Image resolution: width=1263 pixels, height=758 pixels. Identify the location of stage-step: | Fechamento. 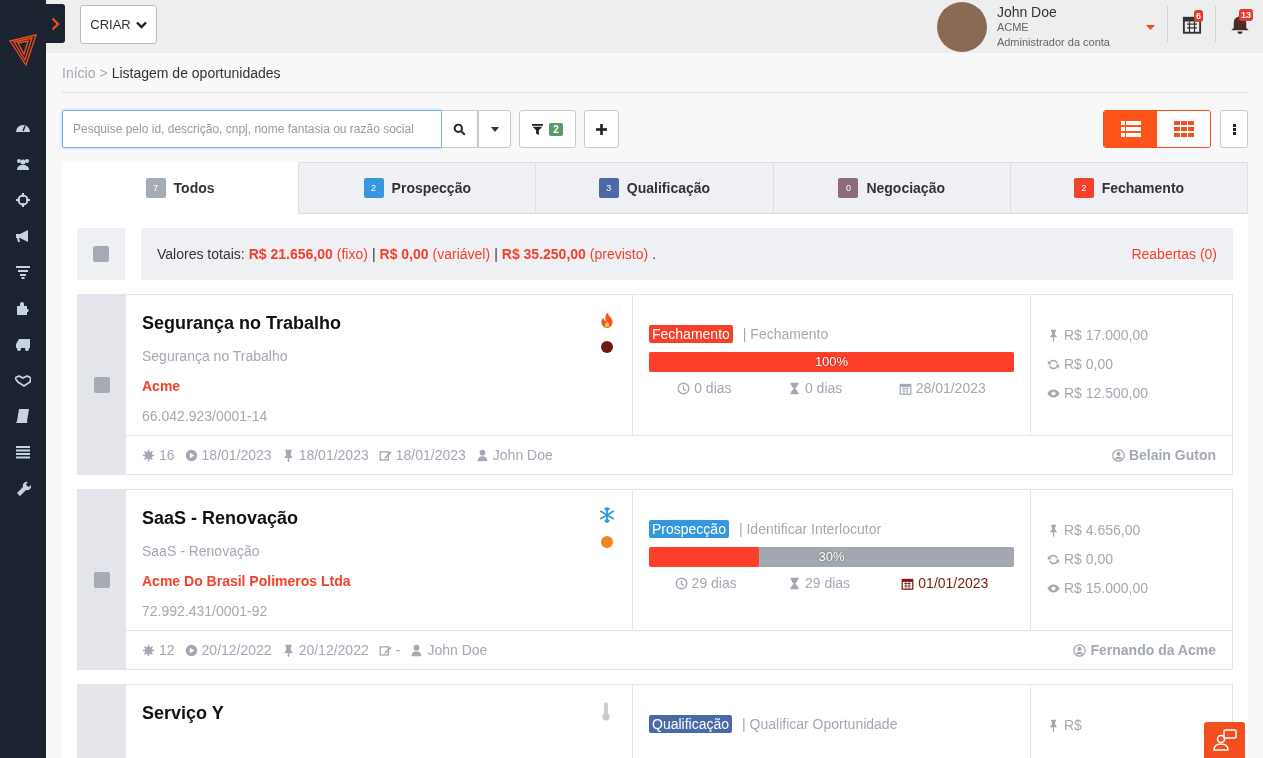
(785, 334).